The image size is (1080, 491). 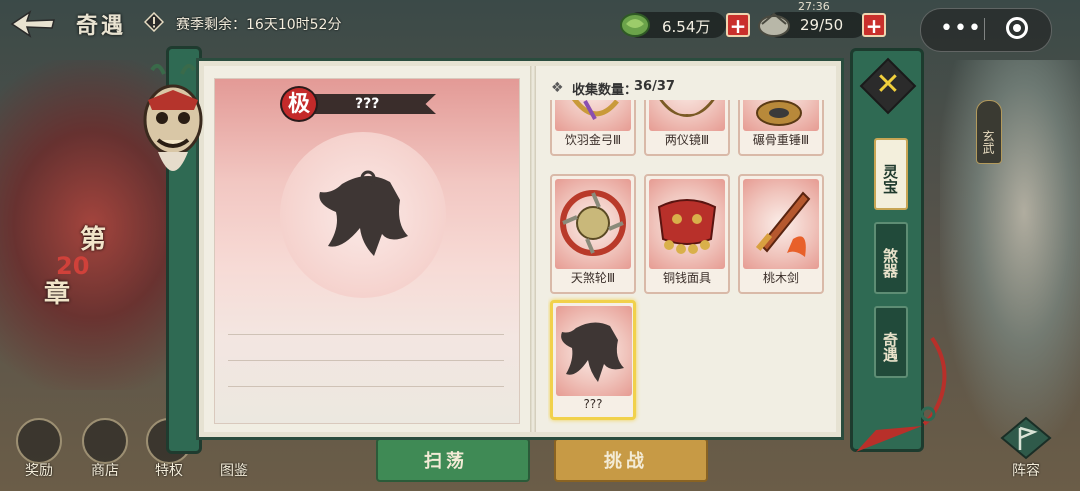 I want to click on rarity-badge: 极, so click(x=299, y=104).